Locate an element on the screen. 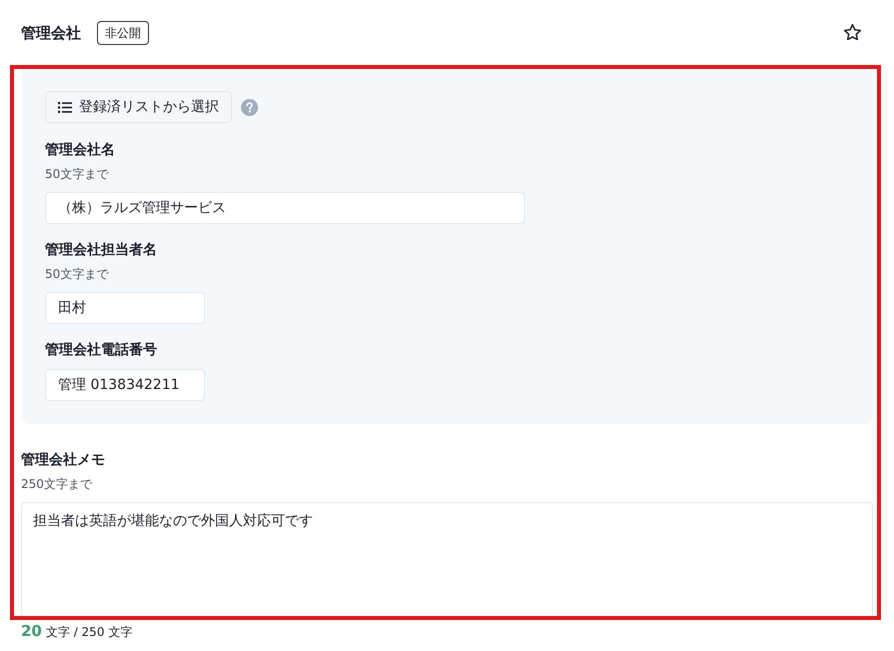 The height and width of the screenshot is (651, 894). visibility-badge: 非公開 is located at coordinates (123, 33).